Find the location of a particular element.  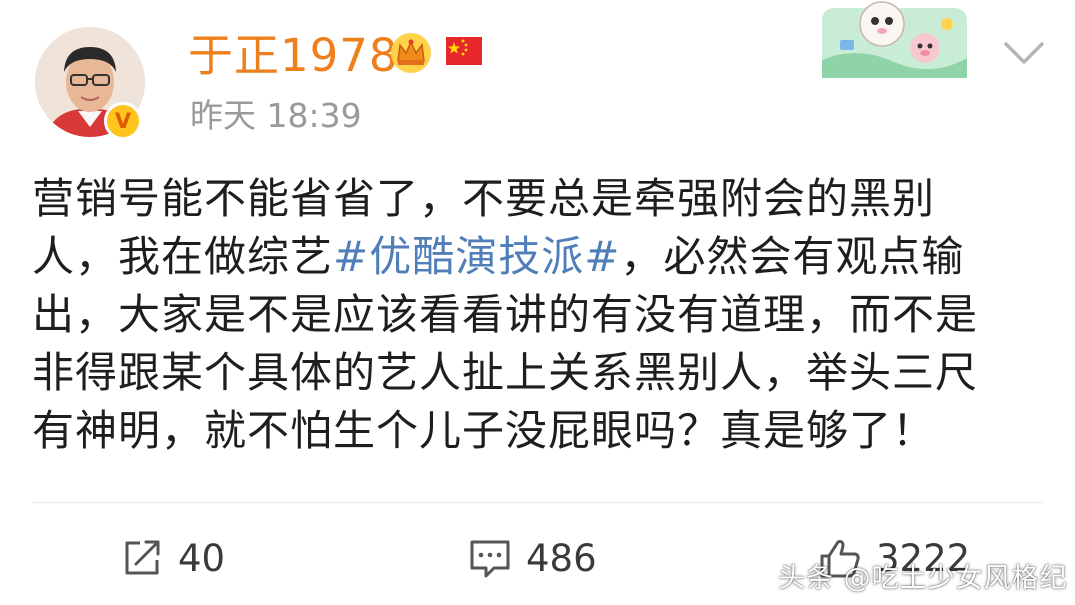

post-line-3: 出，大家是不是应该看看讲的有没有道理，而不是 is located at coordinates (505, 314).